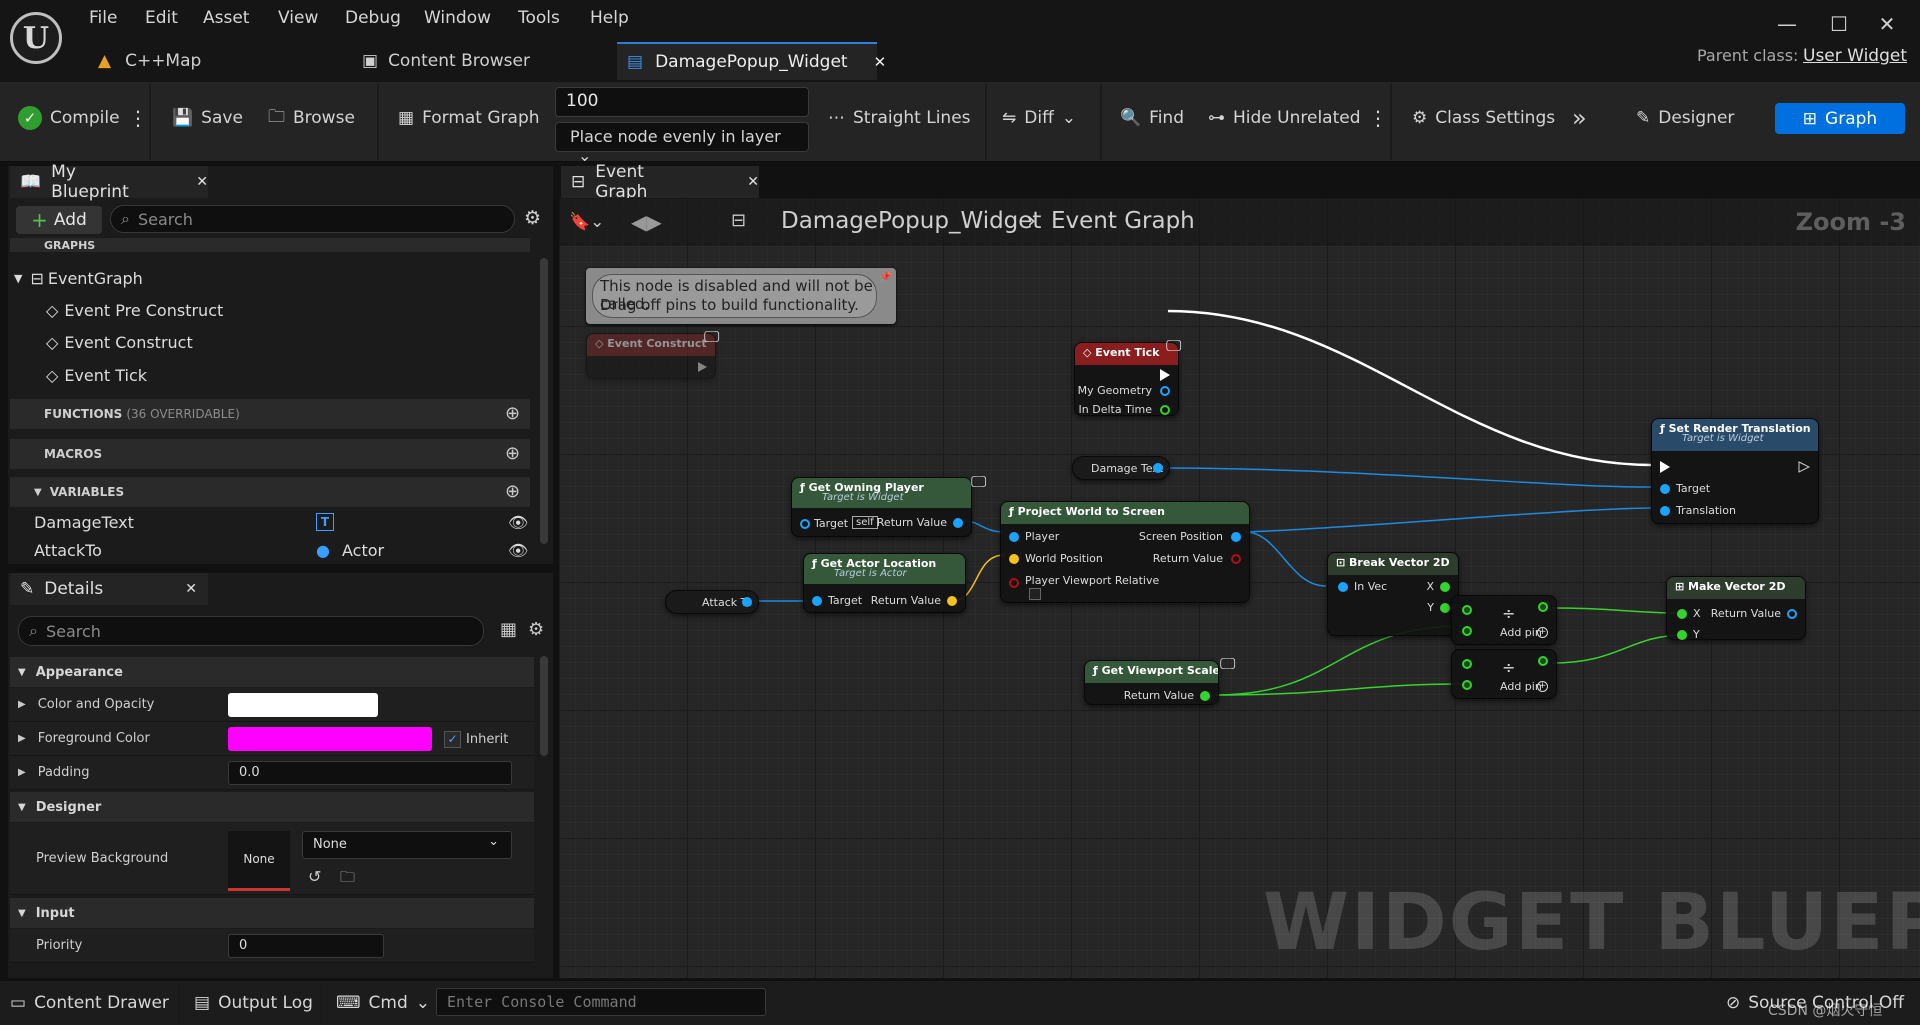  What do you see at coordinates (1521, 686) in the screenshot?
I see `add-pin-label: Add pin` at bounding box center [1521, 686].